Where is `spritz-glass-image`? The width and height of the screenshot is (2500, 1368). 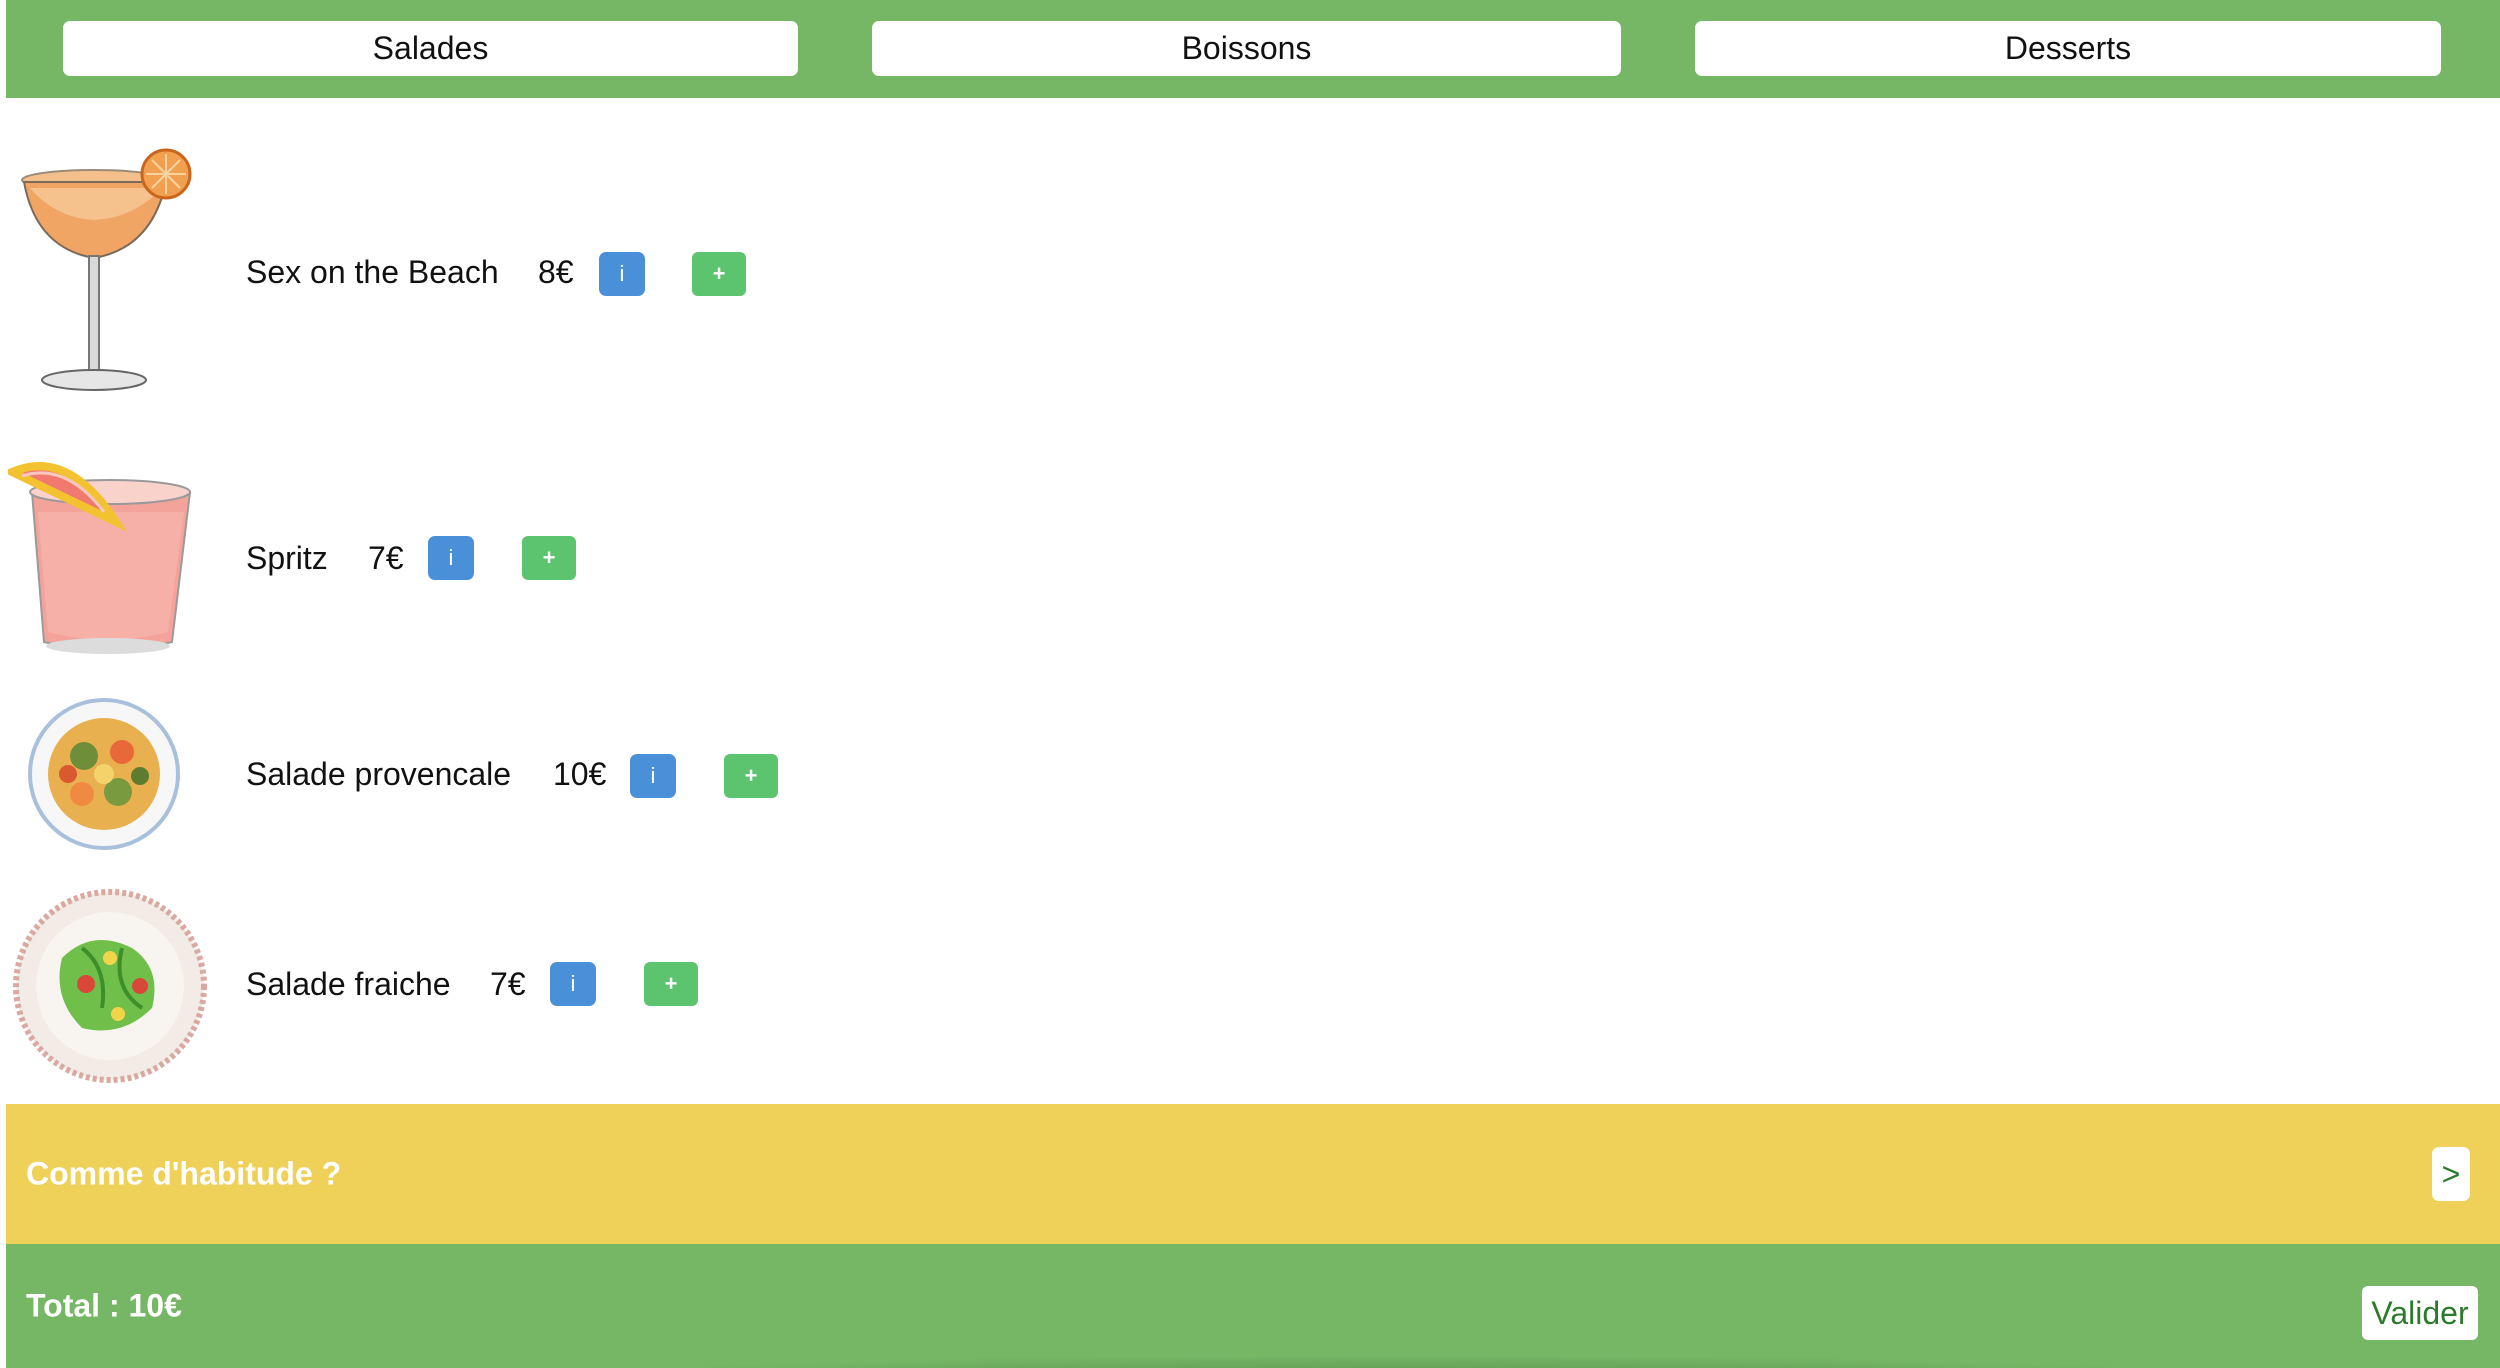
spritz-glass-image is located at coordinates (100, 558).